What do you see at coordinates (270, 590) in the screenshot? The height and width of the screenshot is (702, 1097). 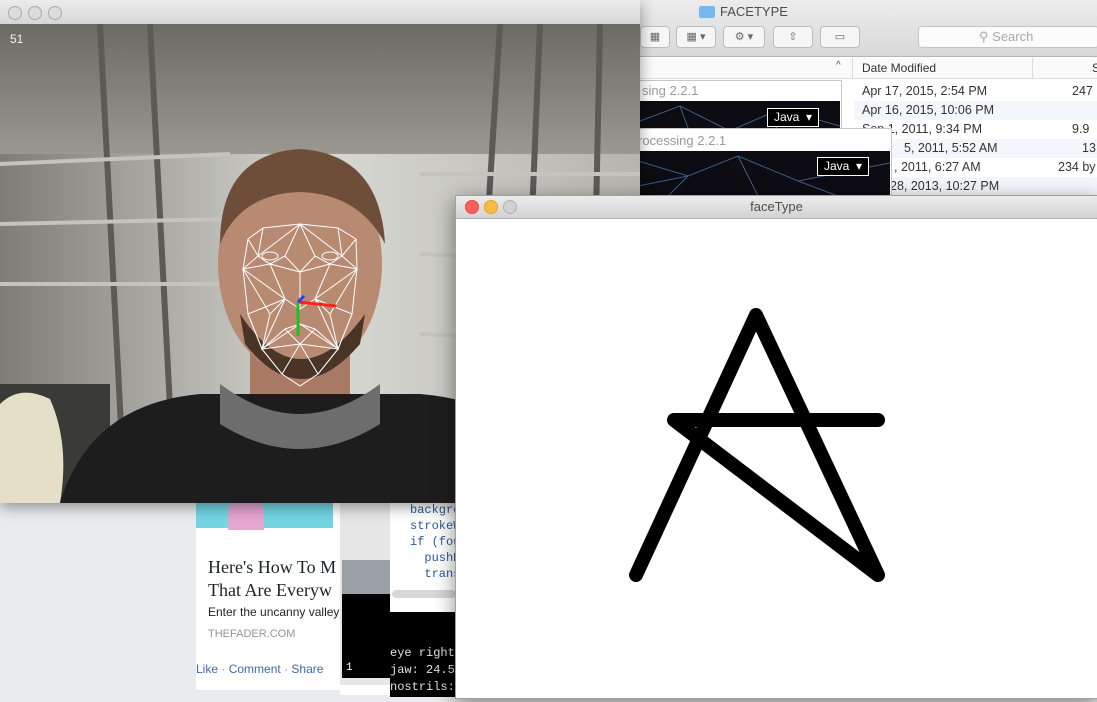 I see `headline-line-2: That Are Everyw` at bounding box center [270, 590].